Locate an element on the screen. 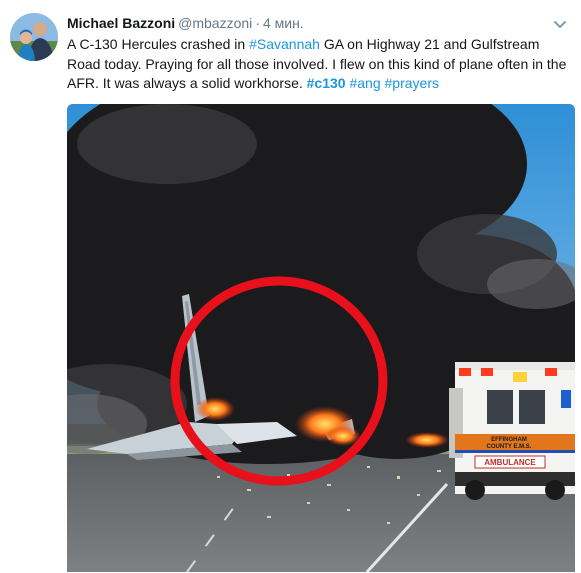  avatar is located at coordinates (34, 37).